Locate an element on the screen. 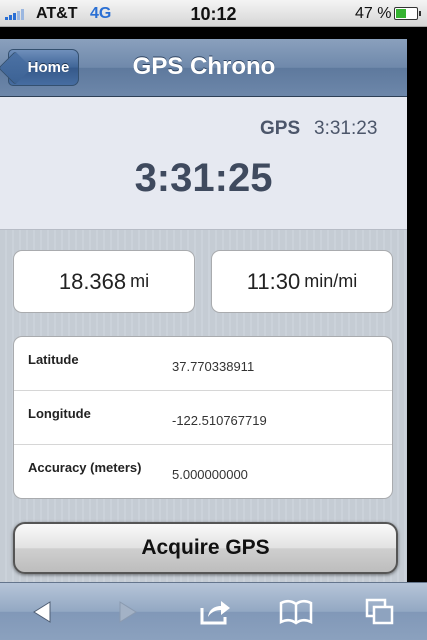 The width and height of the screenshot is (427, 640). page-title: GPS Chrono is located at coordinates (204, 66).